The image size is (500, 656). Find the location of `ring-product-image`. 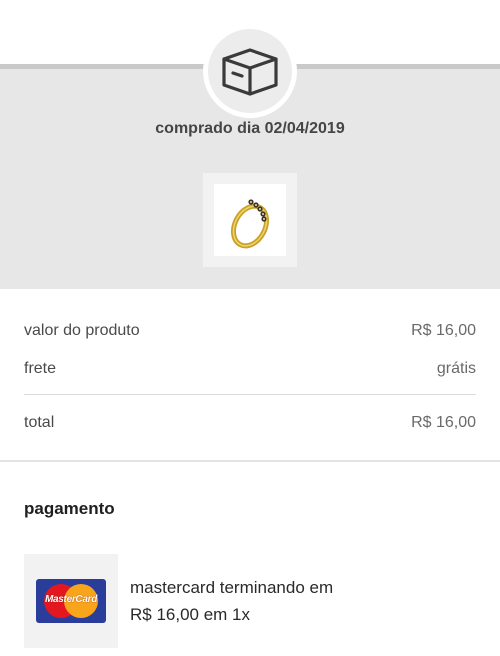

ring-product-image is located at coordinates (250, 224).